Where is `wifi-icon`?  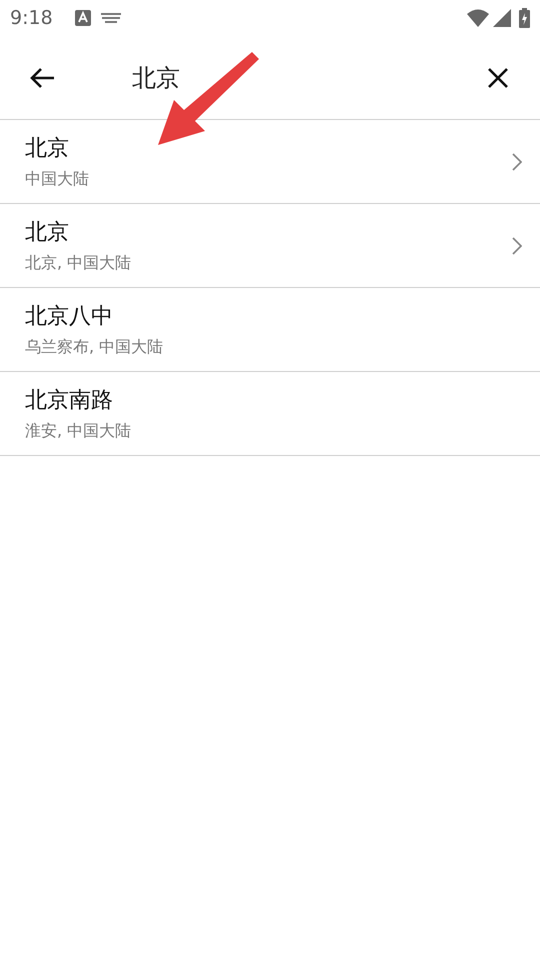
wifi-icon is located at coordinates (478, 18).